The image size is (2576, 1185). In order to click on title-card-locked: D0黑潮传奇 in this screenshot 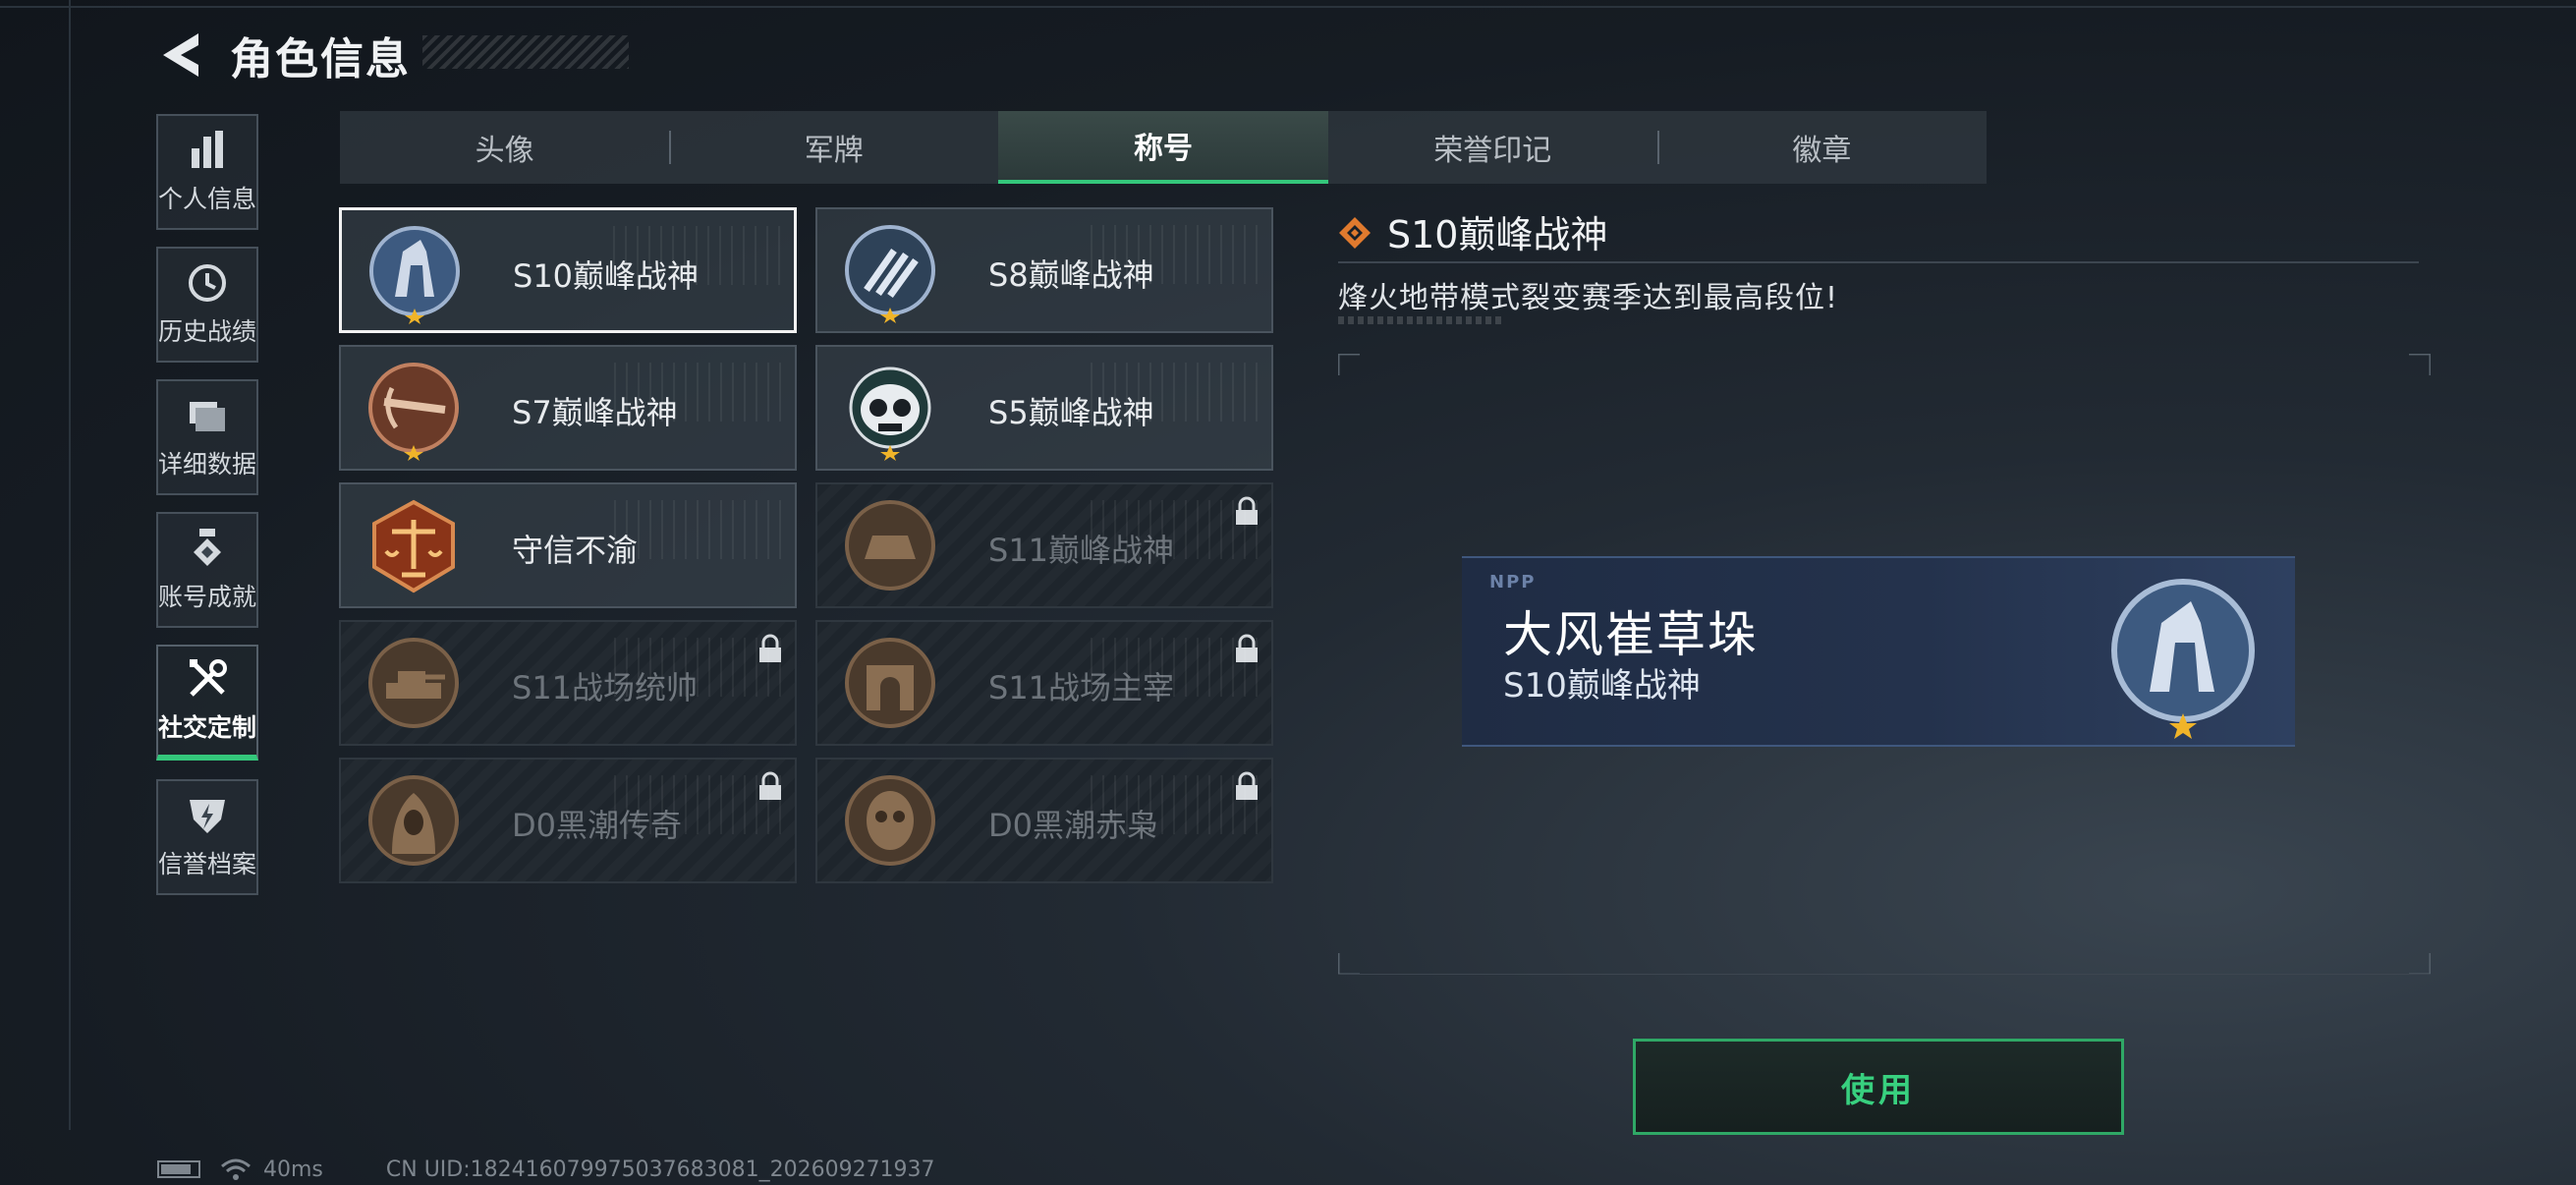, I will do `click(568, 821)`.